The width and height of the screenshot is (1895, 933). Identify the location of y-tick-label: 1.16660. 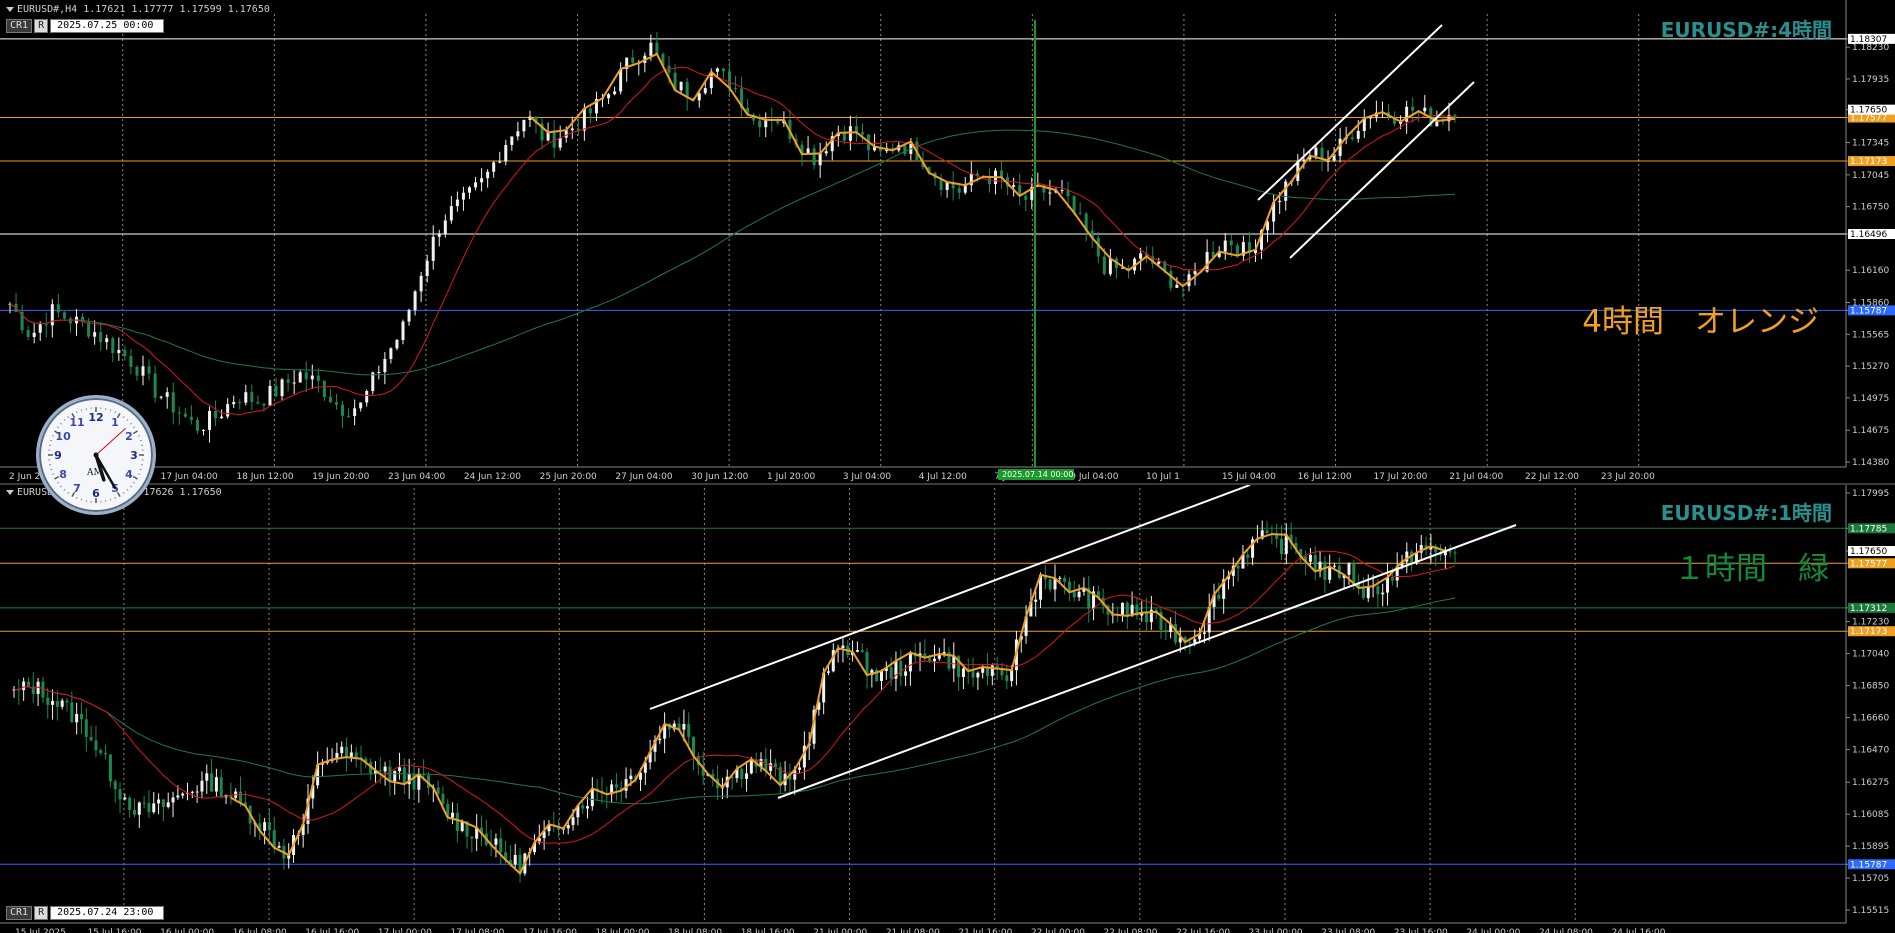
(1870, 718).